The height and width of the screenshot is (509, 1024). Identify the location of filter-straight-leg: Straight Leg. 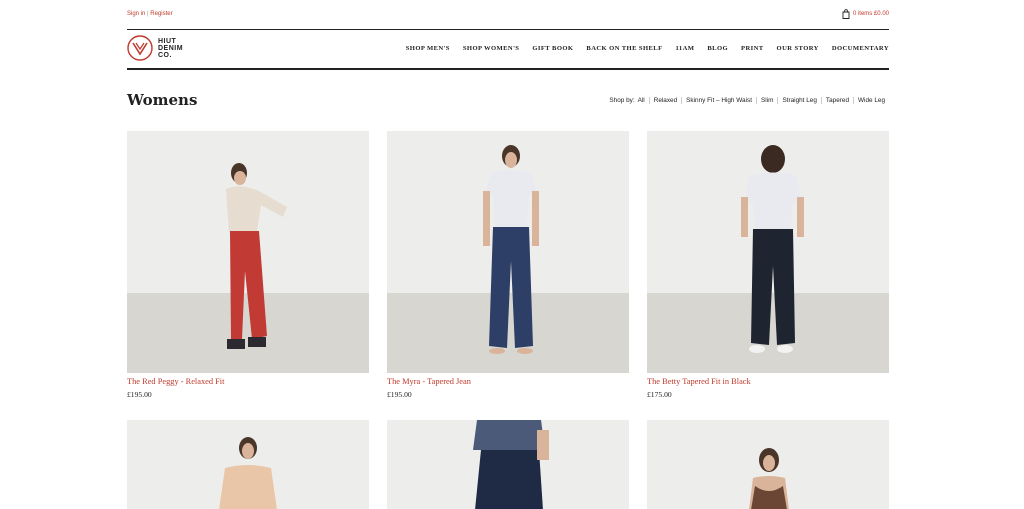
(798, 100).